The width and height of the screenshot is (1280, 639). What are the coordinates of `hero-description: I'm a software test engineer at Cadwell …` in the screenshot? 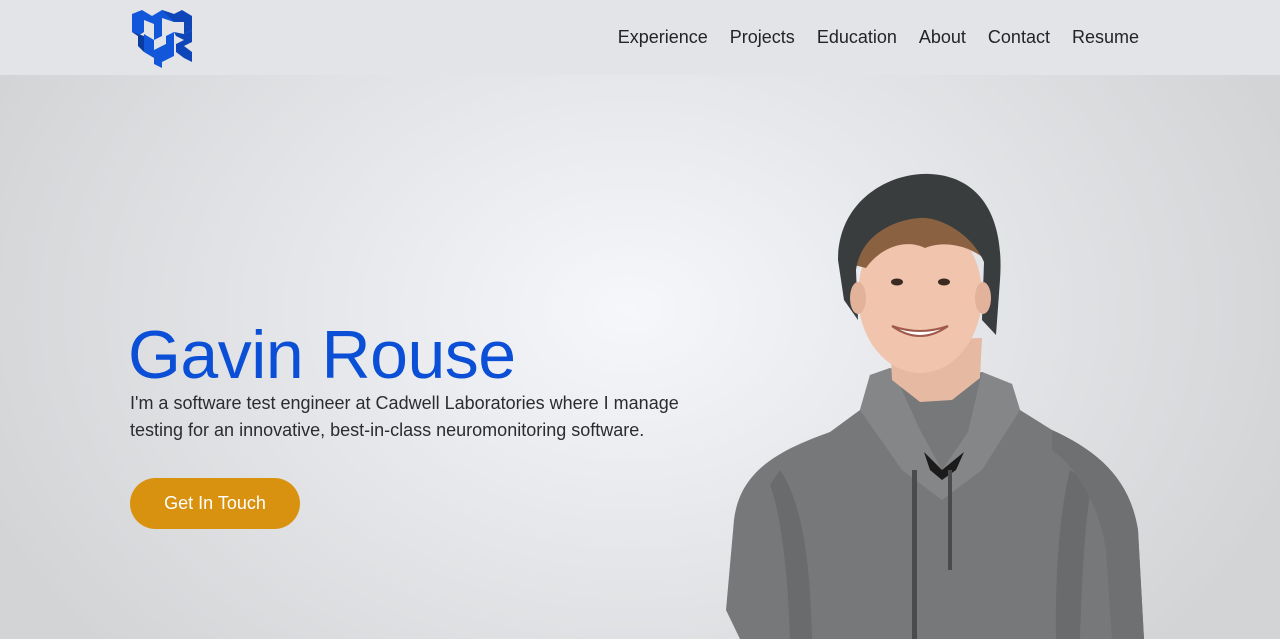 It's located at (404, 416).